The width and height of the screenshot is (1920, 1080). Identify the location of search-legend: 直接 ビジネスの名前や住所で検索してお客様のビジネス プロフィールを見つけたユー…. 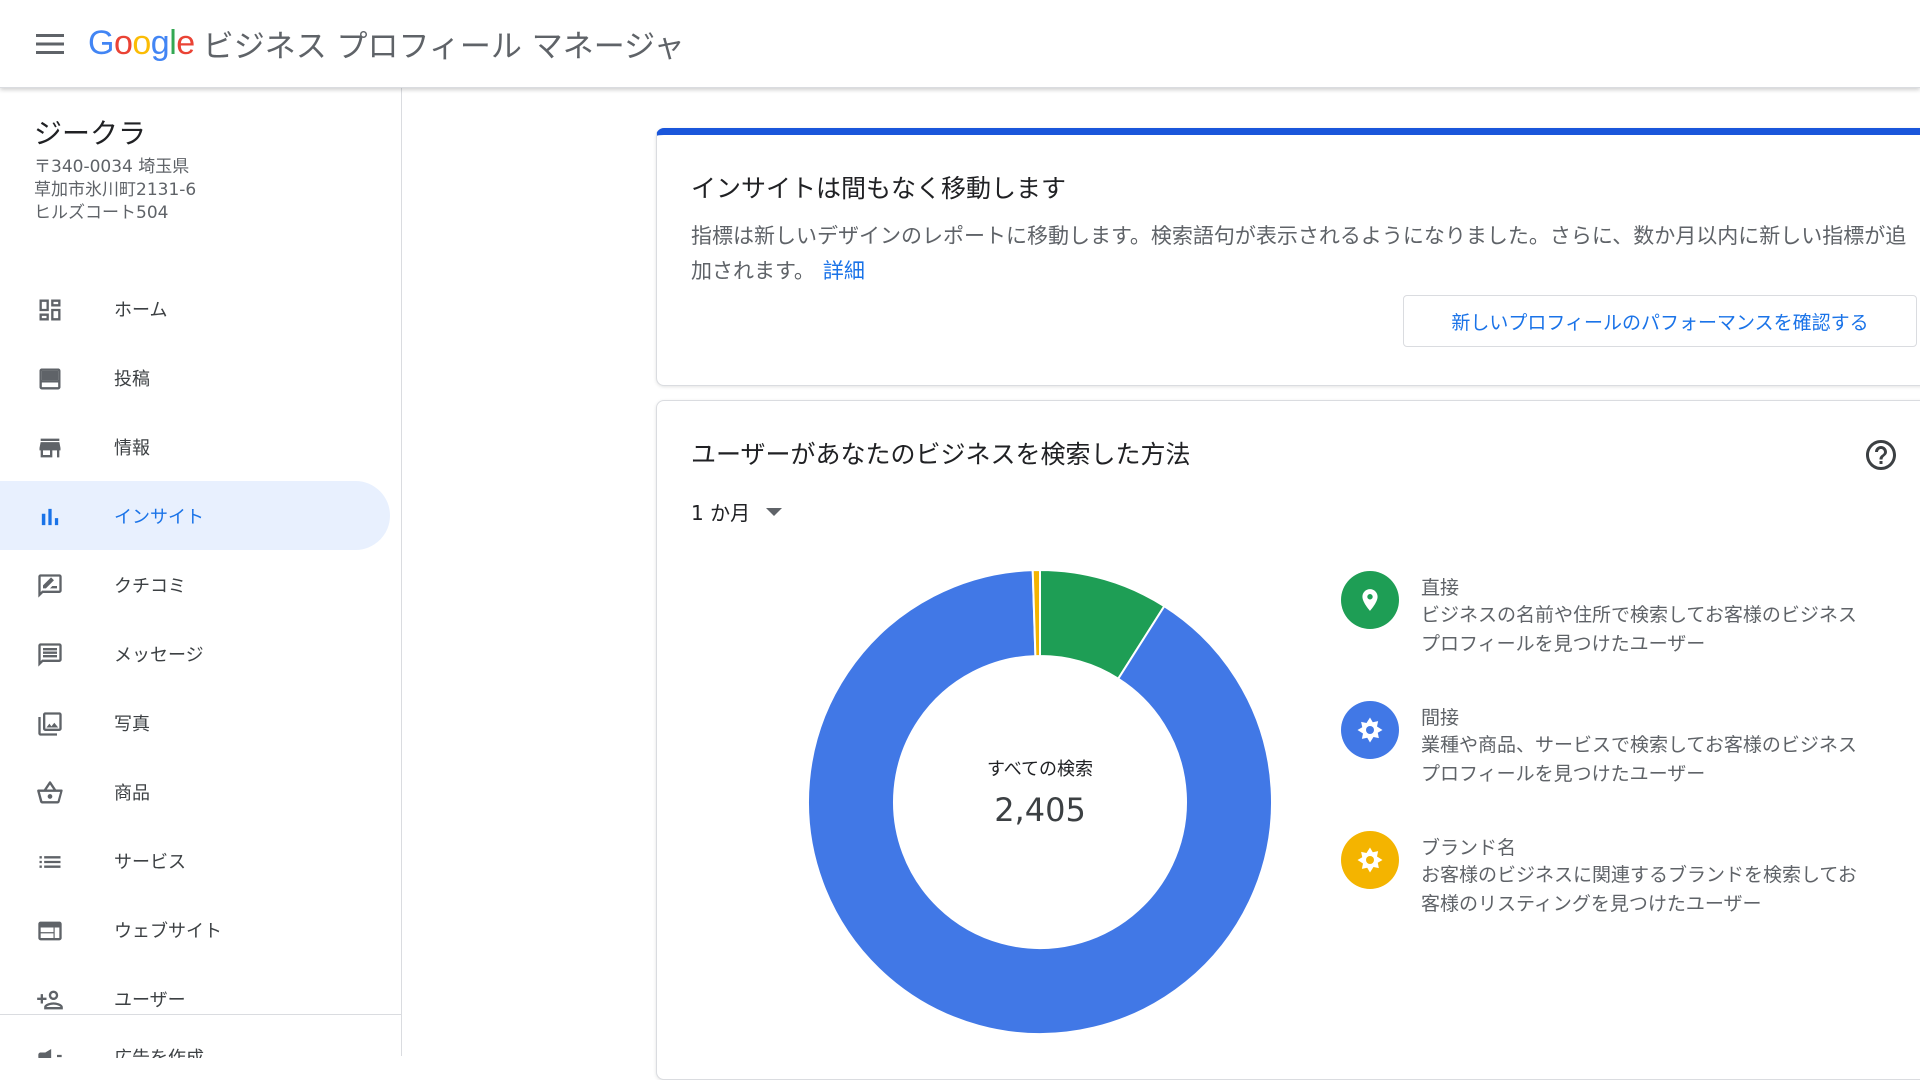
(1621, 766).